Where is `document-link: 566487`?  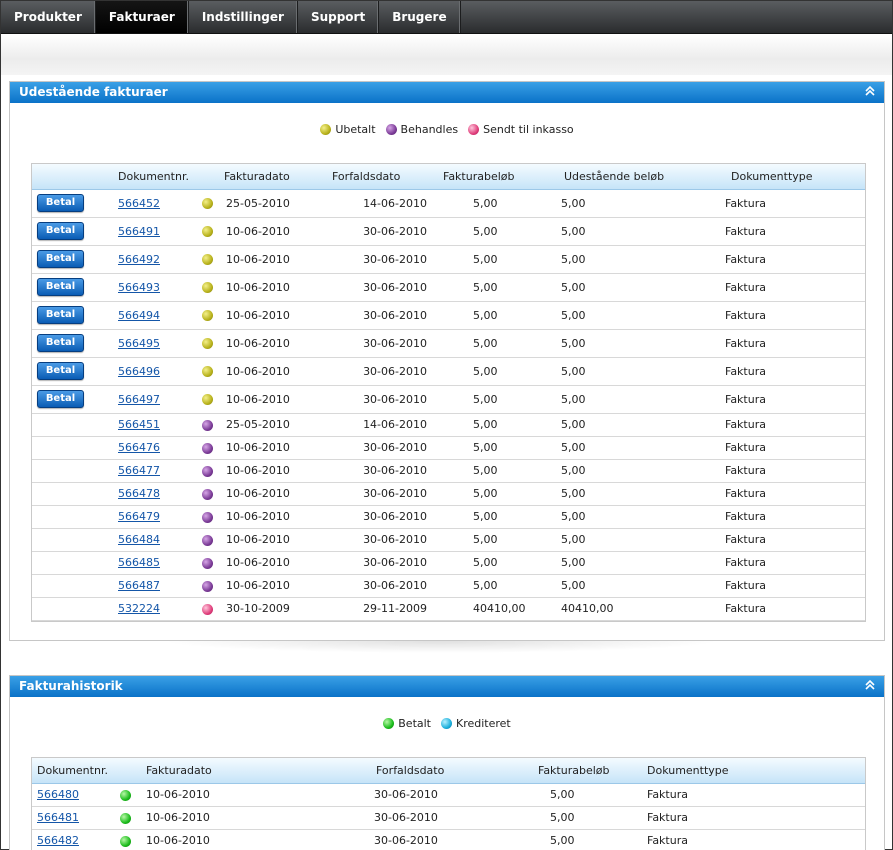 document-link: 566487 is located at coordinates (139, 585).